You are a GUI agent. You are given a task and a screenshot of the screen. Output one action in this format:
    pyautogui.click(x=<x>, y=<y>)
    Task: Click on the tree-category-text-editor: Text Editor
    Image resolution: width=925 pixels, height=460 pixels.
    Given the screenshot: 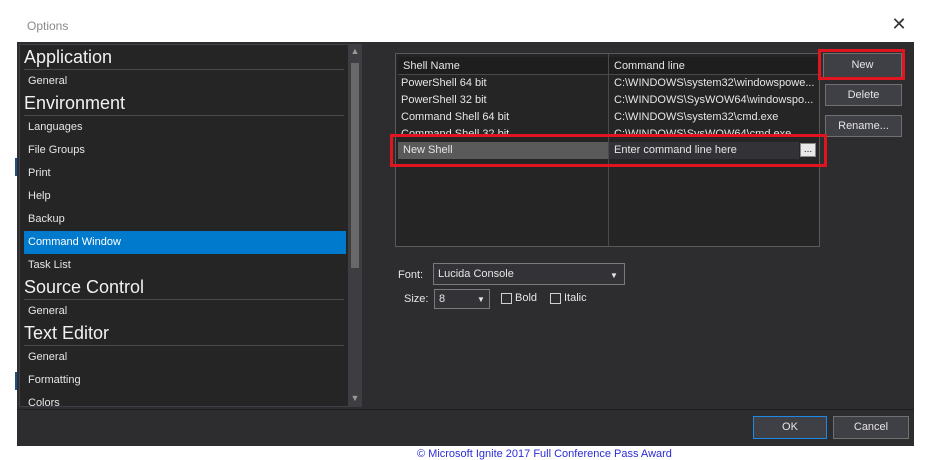 What is the action you would take?
    pyautogui.click(x=66, y=333)
    